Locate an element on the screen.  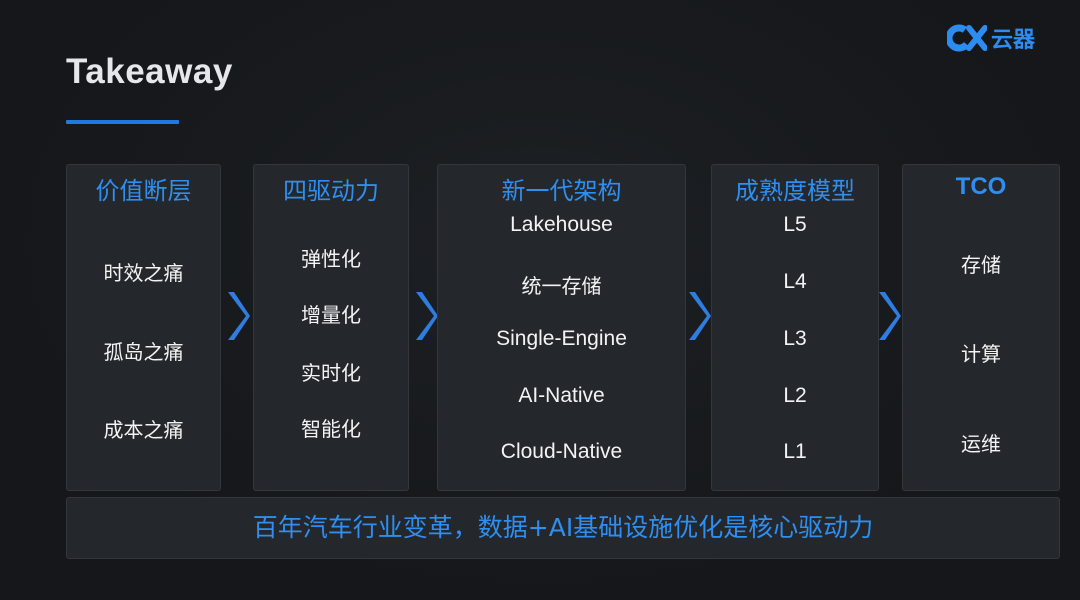
column-item: 孤岛之痛 is located at coordinates (143, 352).